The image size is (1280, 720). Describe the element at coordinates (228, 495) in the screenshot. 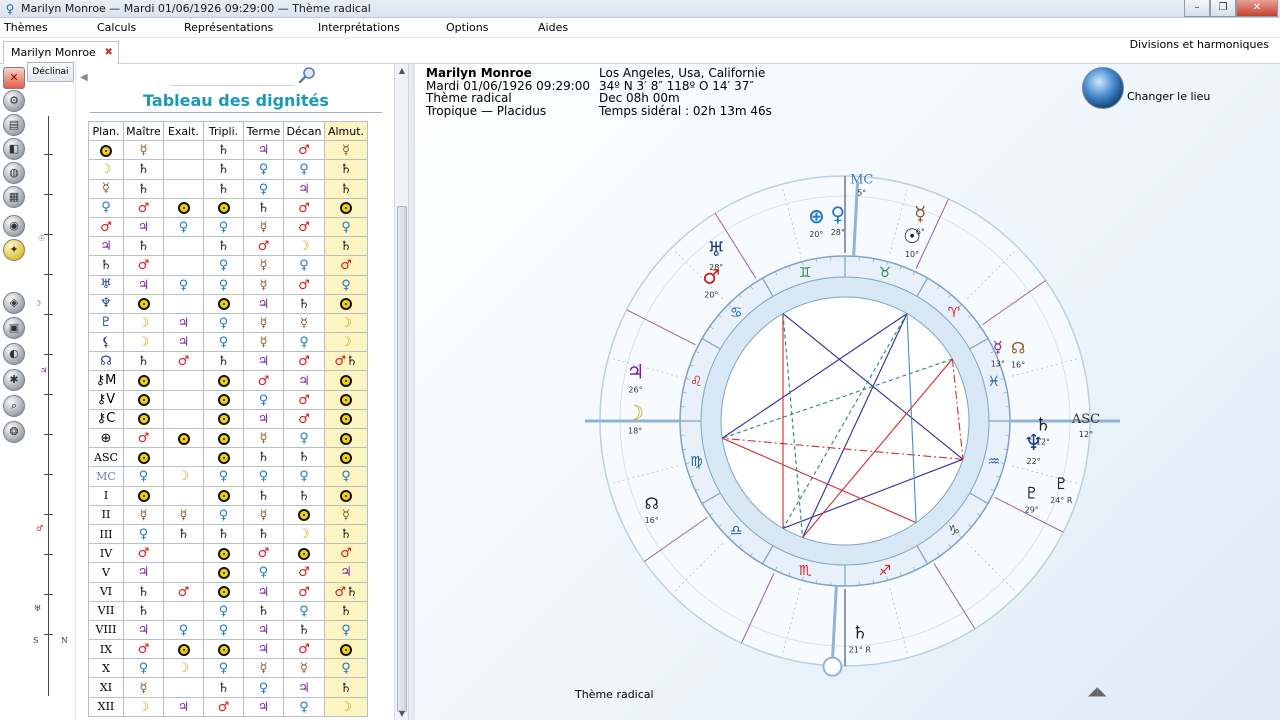

I see `table-row: I ♄ ♄` at that location.